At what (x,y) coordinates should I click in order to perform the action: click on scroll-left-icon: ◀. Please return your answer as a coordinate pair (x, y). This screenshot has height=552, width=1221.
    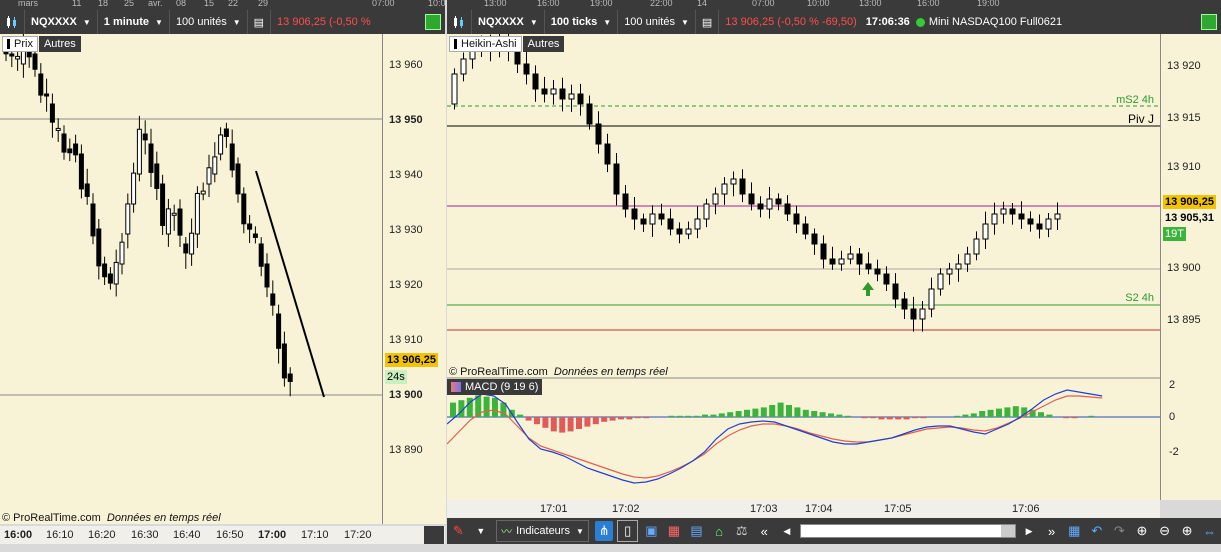
    Looking at the image, I should click on (787, 531).